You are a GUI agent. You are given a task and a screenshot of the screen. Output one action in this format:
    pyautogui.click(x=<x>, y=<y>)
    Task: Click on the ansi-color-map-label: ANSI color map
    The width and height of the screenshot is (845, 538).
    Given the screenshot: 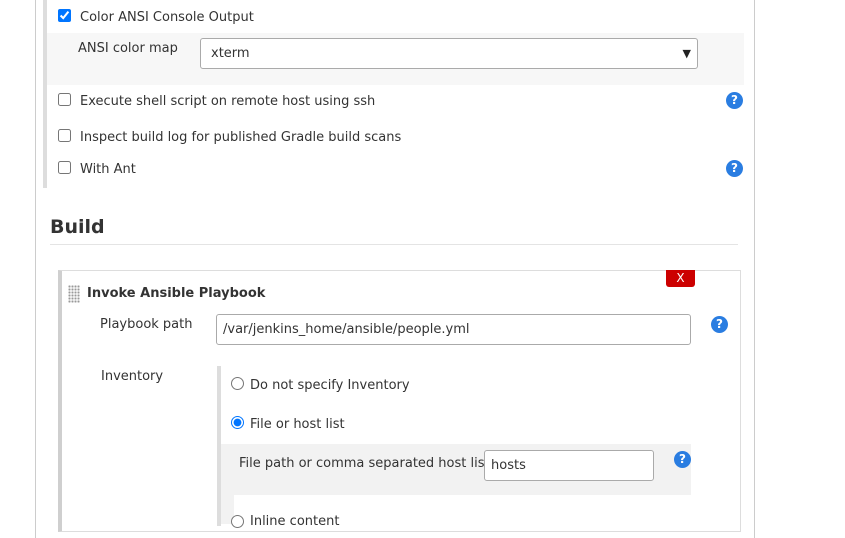 What is the action you would take?
    pyautogui.click(x=128, y=48)
    